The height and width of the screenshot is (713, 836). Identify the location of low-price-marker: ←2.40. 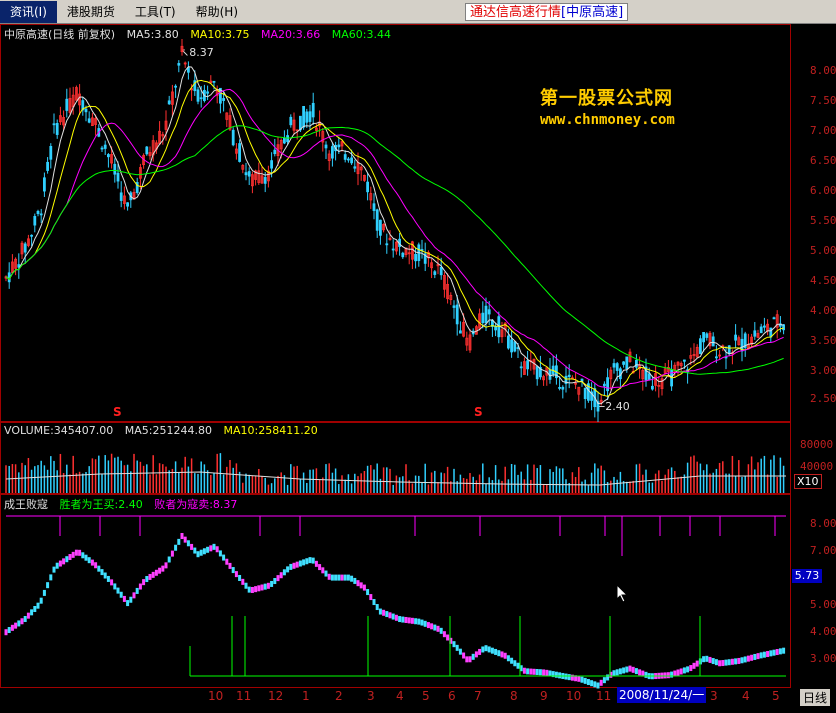
(613, 406).